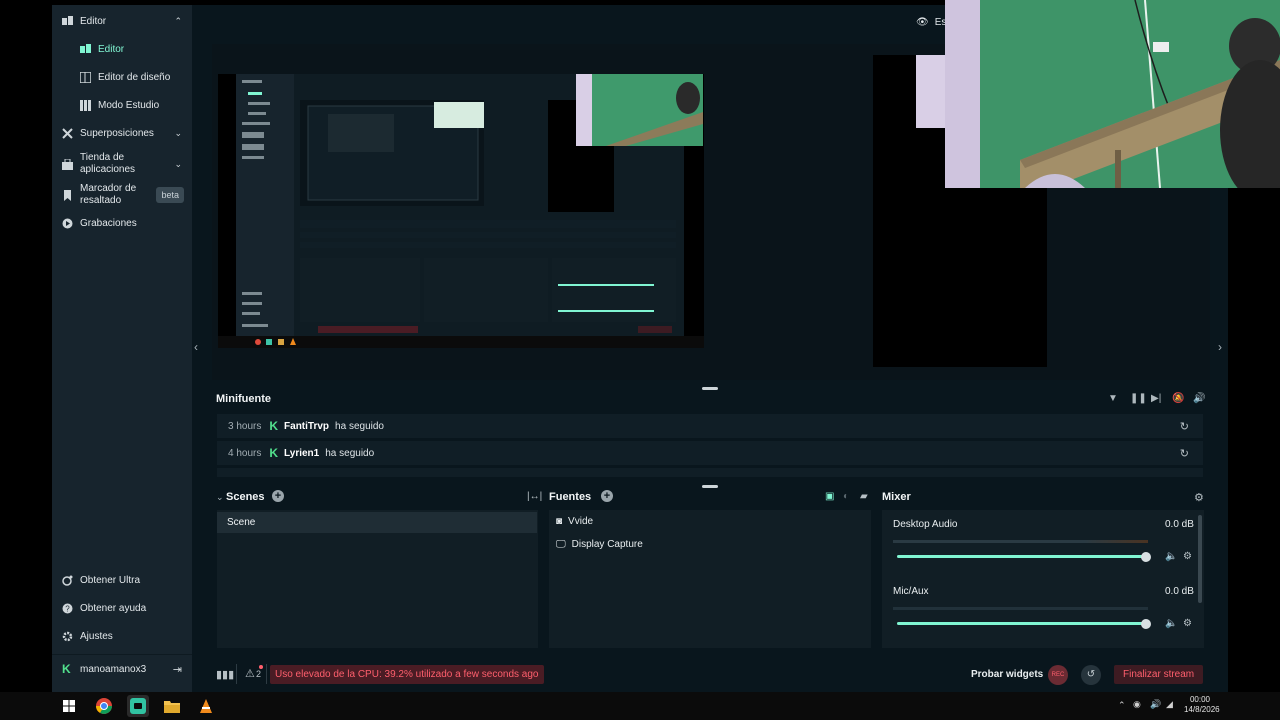  Describe the element at coordinates (1112, 94) in the screenshot. I see `webcam-overlay` at that location.